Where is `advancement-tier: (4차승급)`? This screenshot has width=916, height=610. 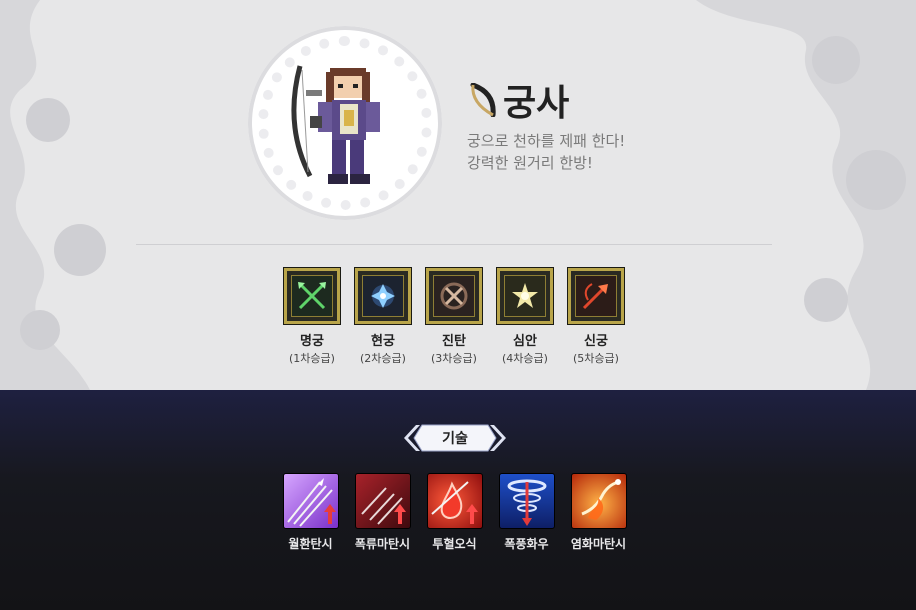
advancement-tier: (4차승급) is located at coordinates (525, 358).